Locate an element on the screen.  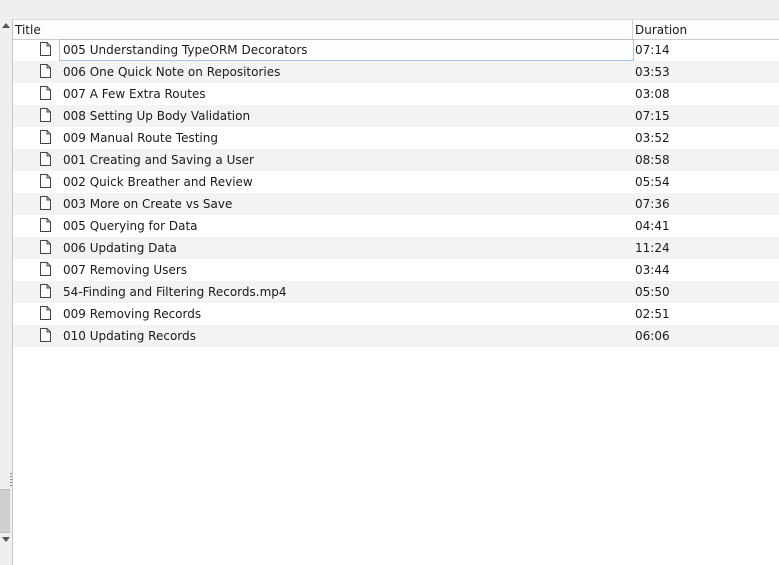
scroll-grip is located at coordinates (11, 480).